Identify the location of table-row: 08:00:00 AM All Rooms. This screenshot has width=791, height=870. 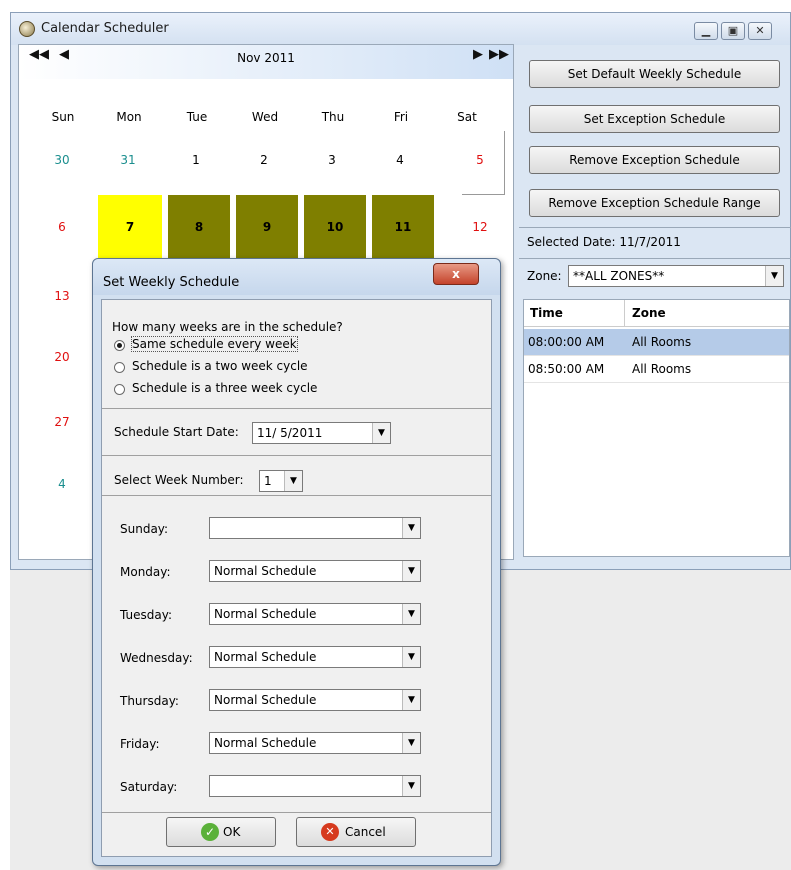
(656, 342).